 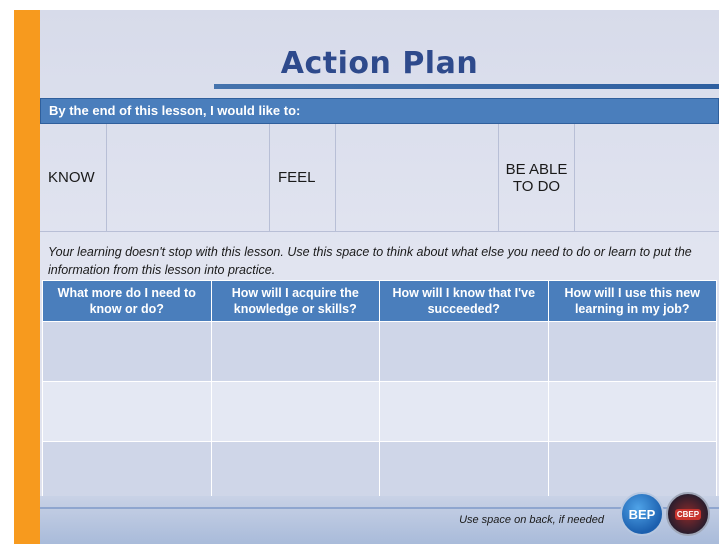 I want to click on bep-logo-text: BEP, so click(x=642, y=514).